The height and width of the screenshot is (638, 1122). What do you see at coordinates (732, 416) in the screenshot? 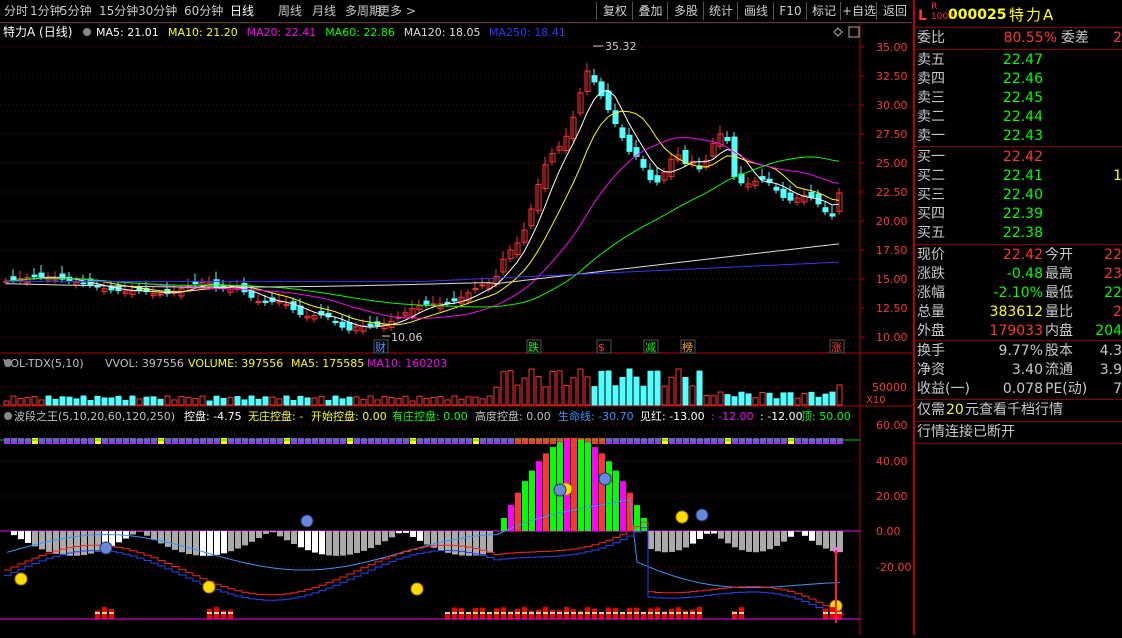
I see `indicator-legend-item: : -12.00` at bounding box center [732, 416].